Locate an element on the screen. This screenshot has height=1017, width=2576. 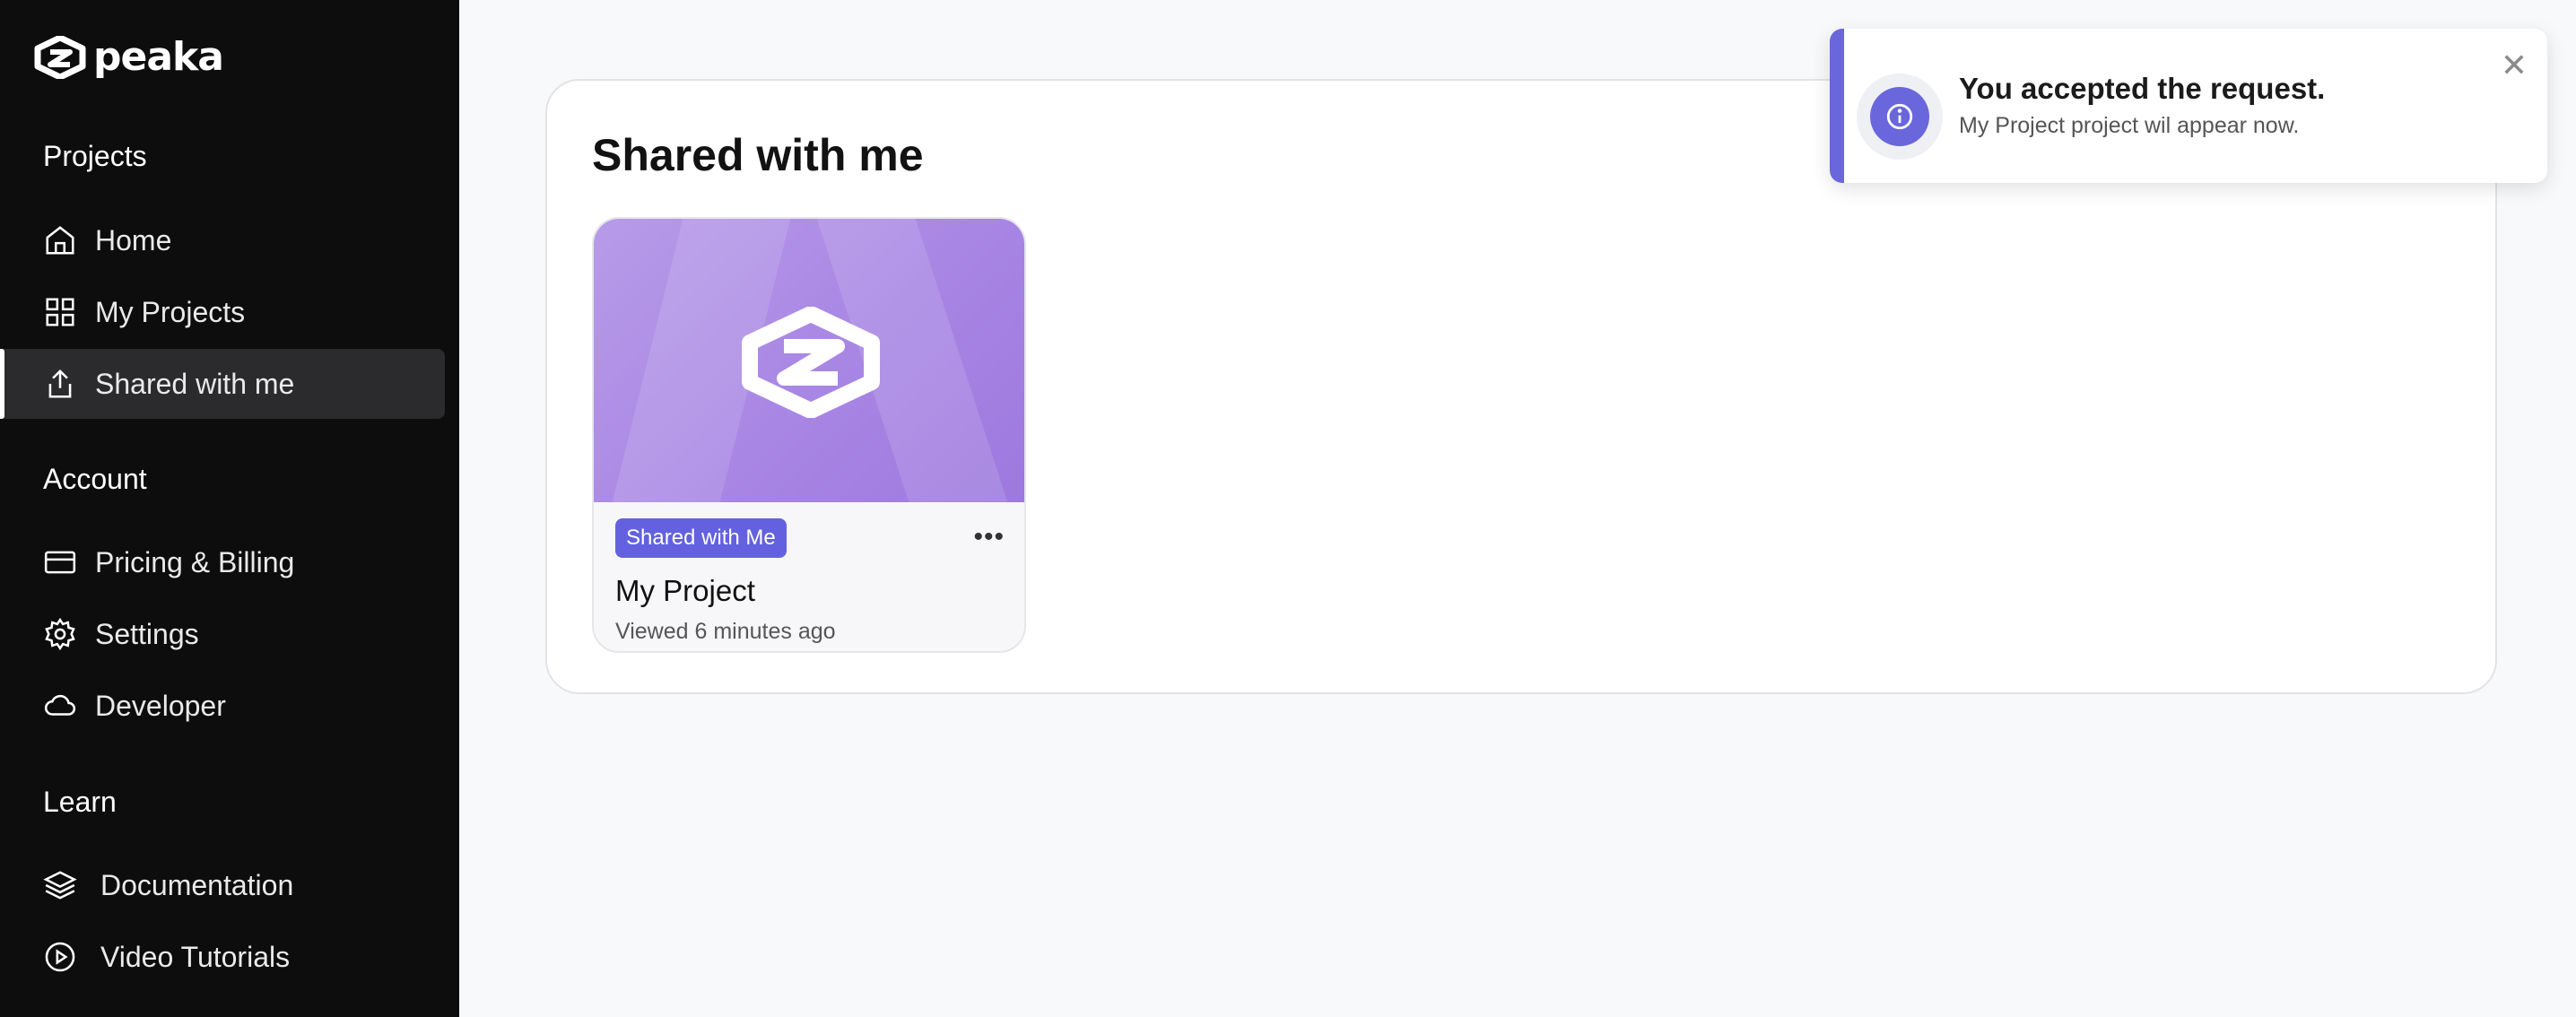
gear-icon is located at coordinates (60, 634).